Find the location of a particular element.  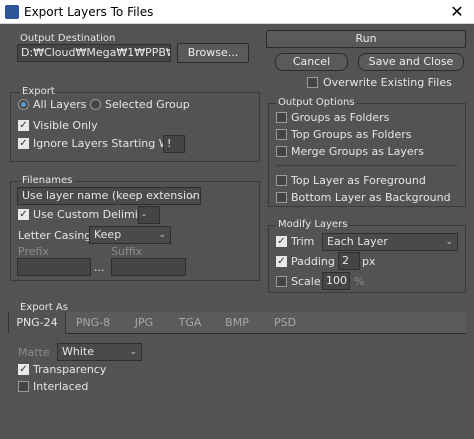

tab-tga: TGA is located at coordinates (190, 323).